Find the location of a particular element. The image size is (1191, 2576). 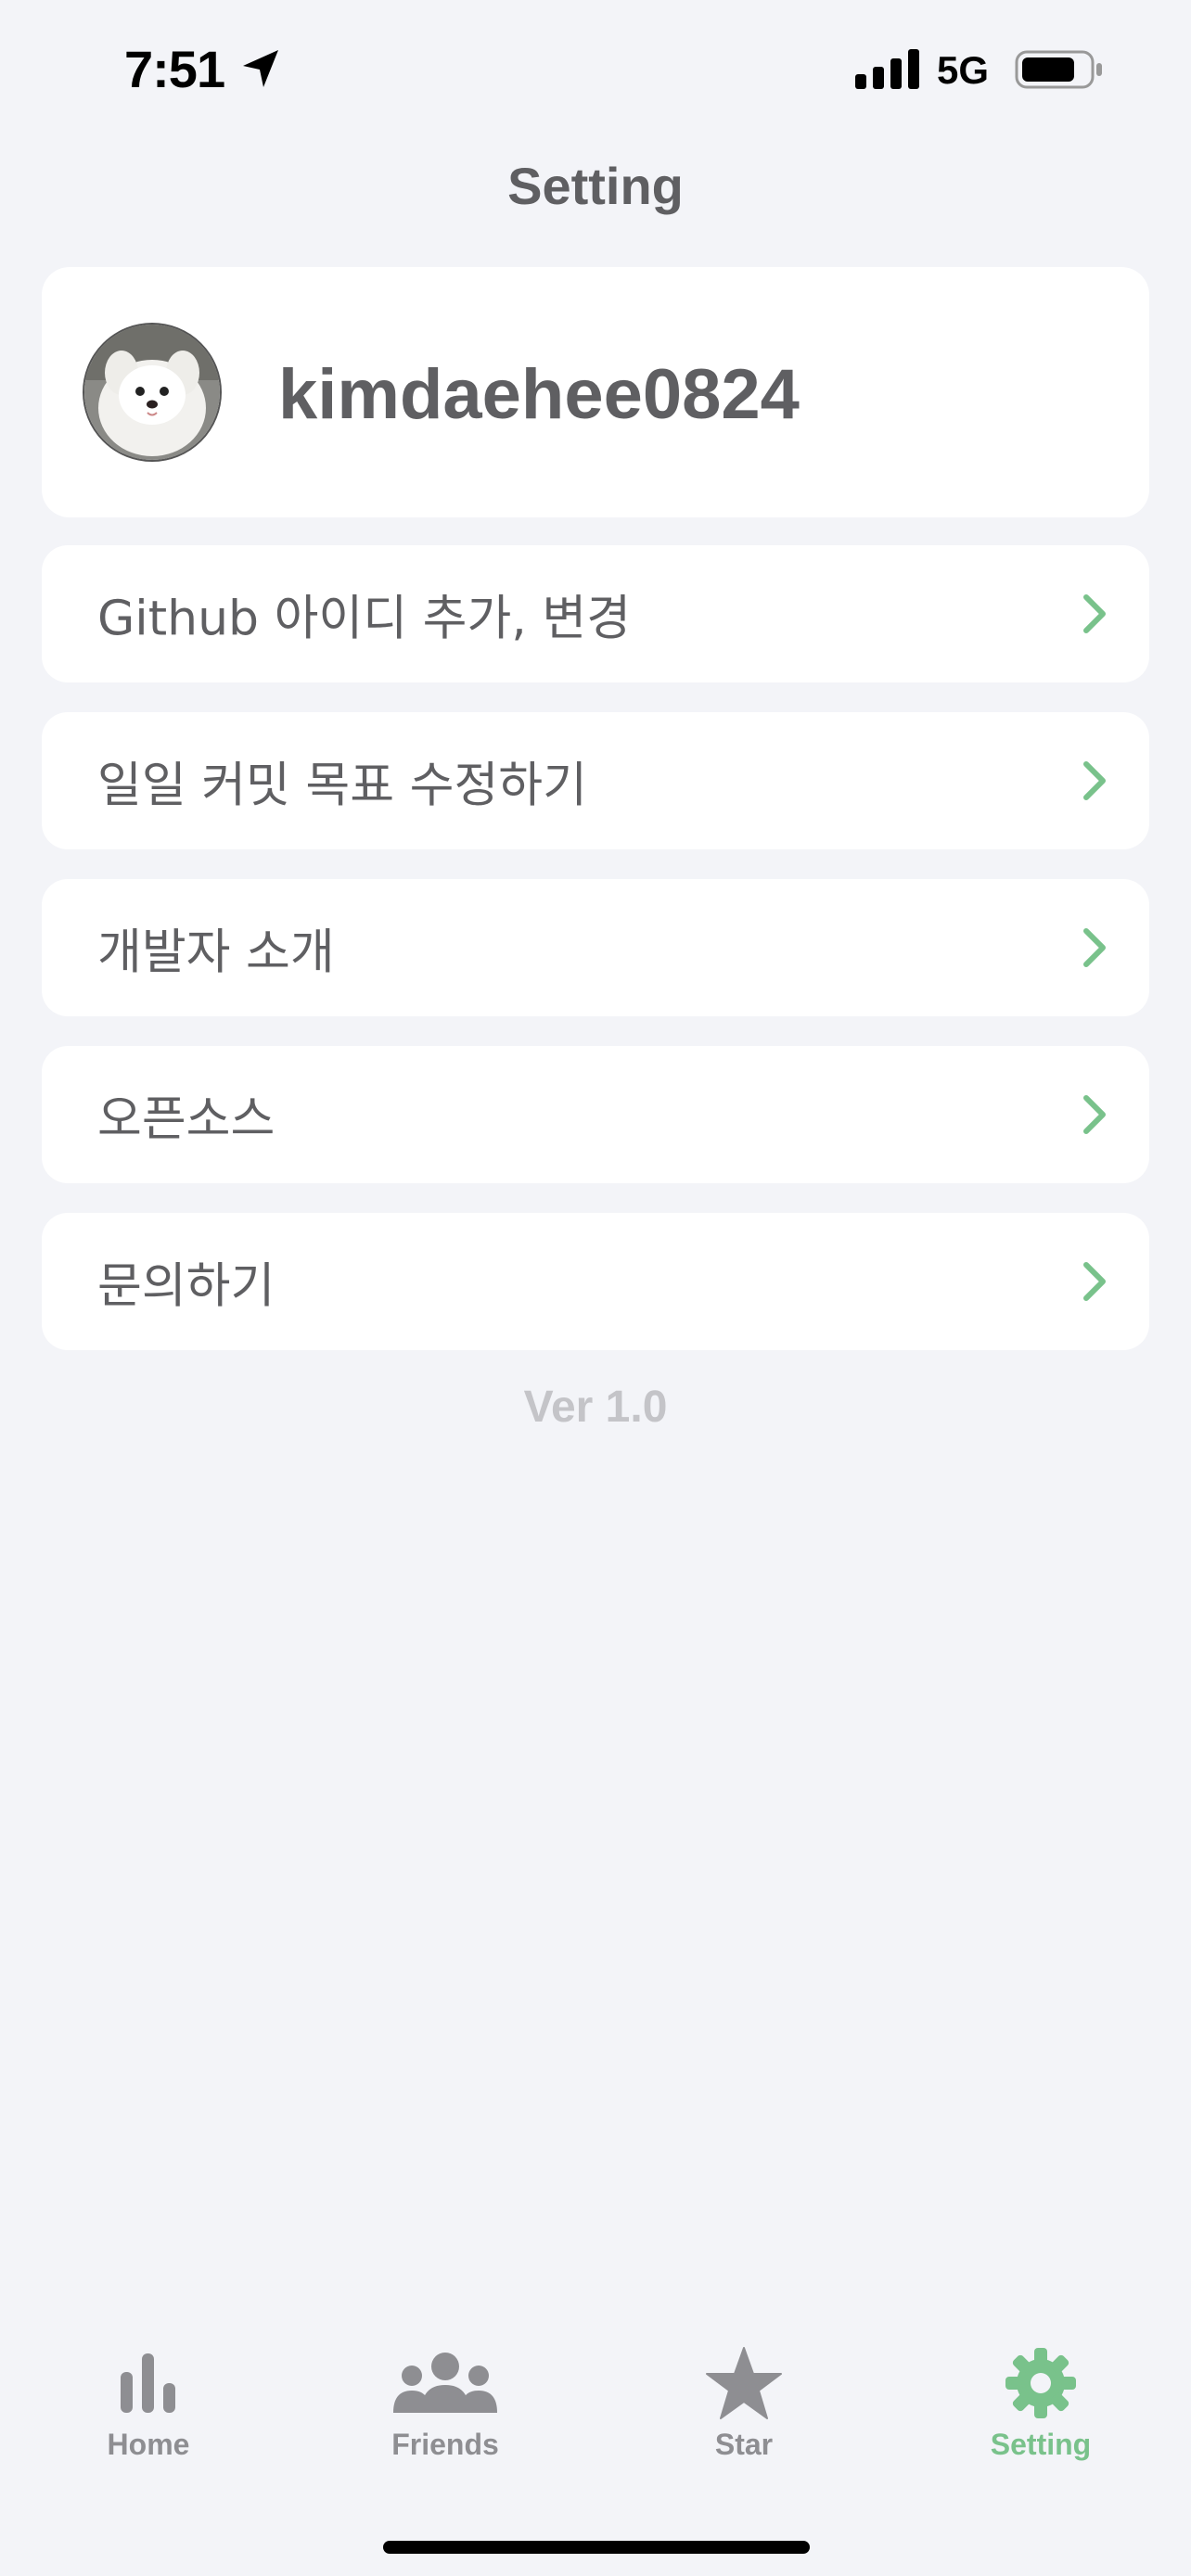

dog-avatar is located at coordinates (152, 393).